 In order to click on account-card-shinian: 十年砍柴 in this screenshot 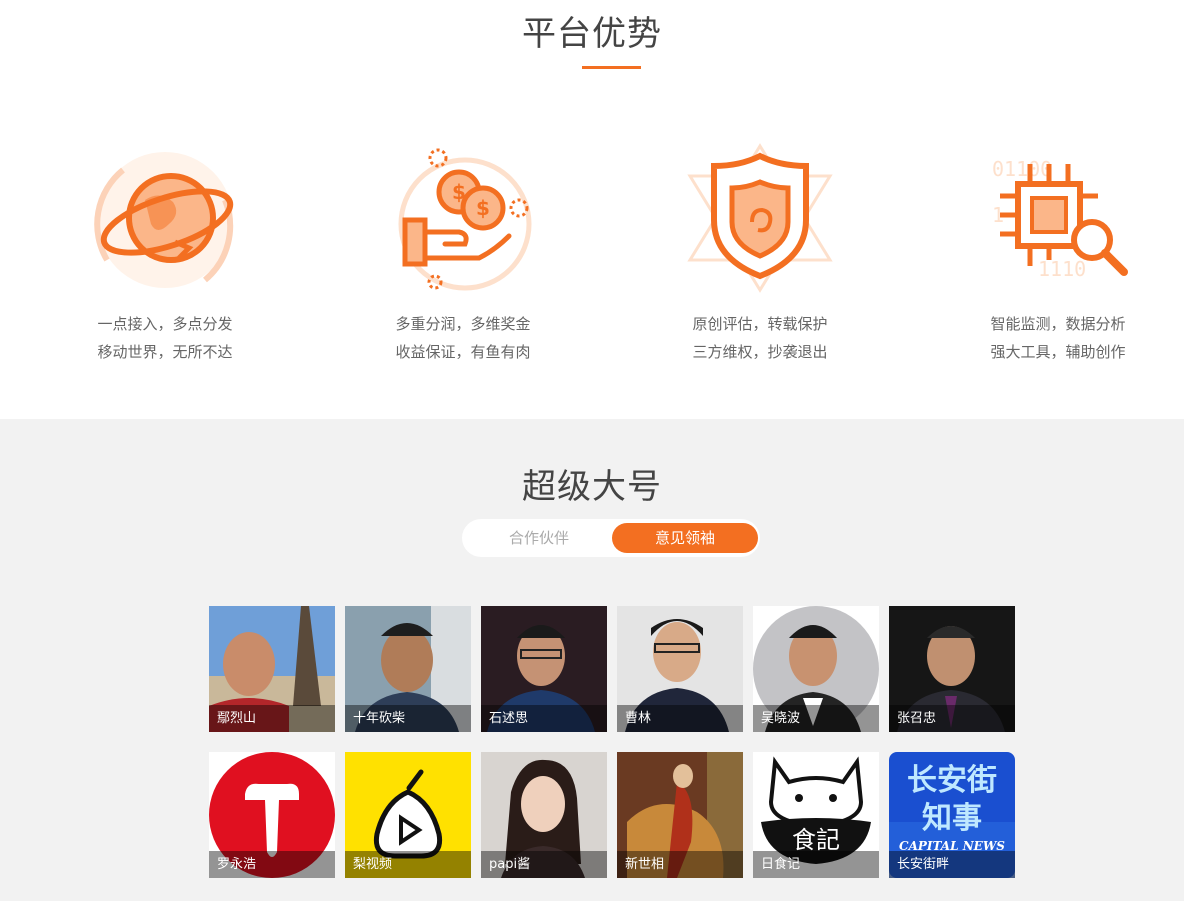, I will do `click(408, 669)`.